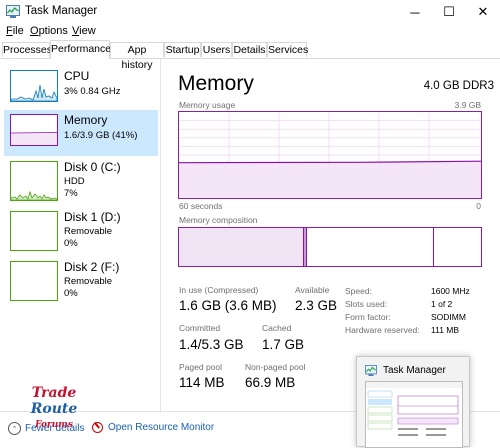 The image size is (500, 448). I want to click on sidebar-item-label: Disk 0 (C:), so click(92, 167).